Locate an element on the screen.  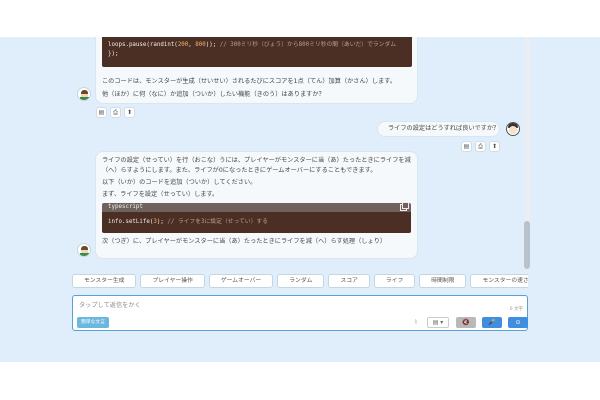
message-text: 以下（いか）のコードを追加（ついか）してください。 is located at coordinates (179, 182).